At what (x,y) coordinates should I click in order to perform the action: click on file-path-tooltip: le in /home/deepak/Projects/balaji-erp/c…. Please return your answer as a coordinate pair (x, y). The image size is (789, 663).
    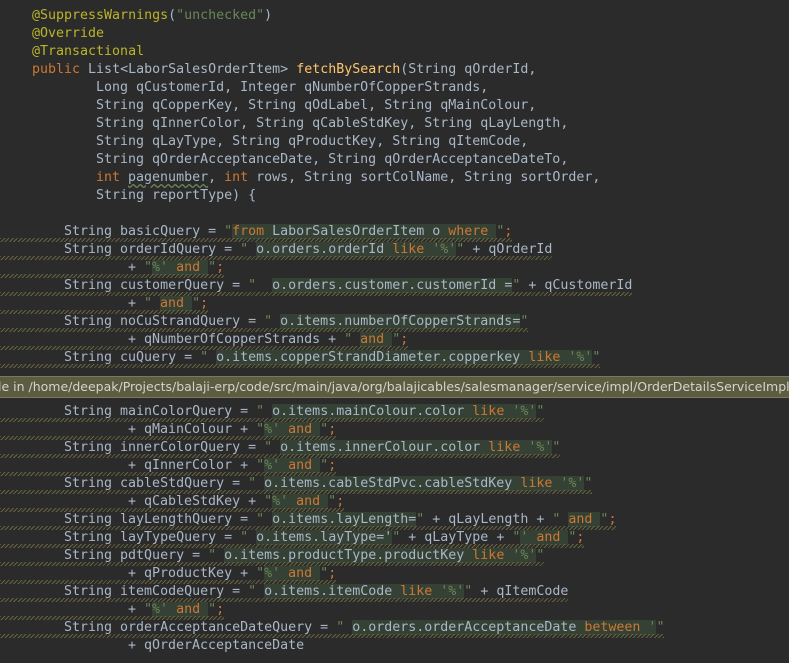
    Looking at the image, I should click on (394, 387).